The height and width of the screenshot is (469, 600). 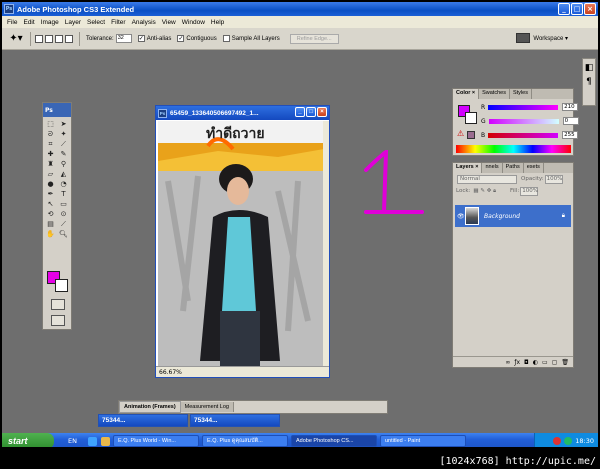 I want to click on eyedropper-tool-icon: ⟋, so click(x=63, y=224).